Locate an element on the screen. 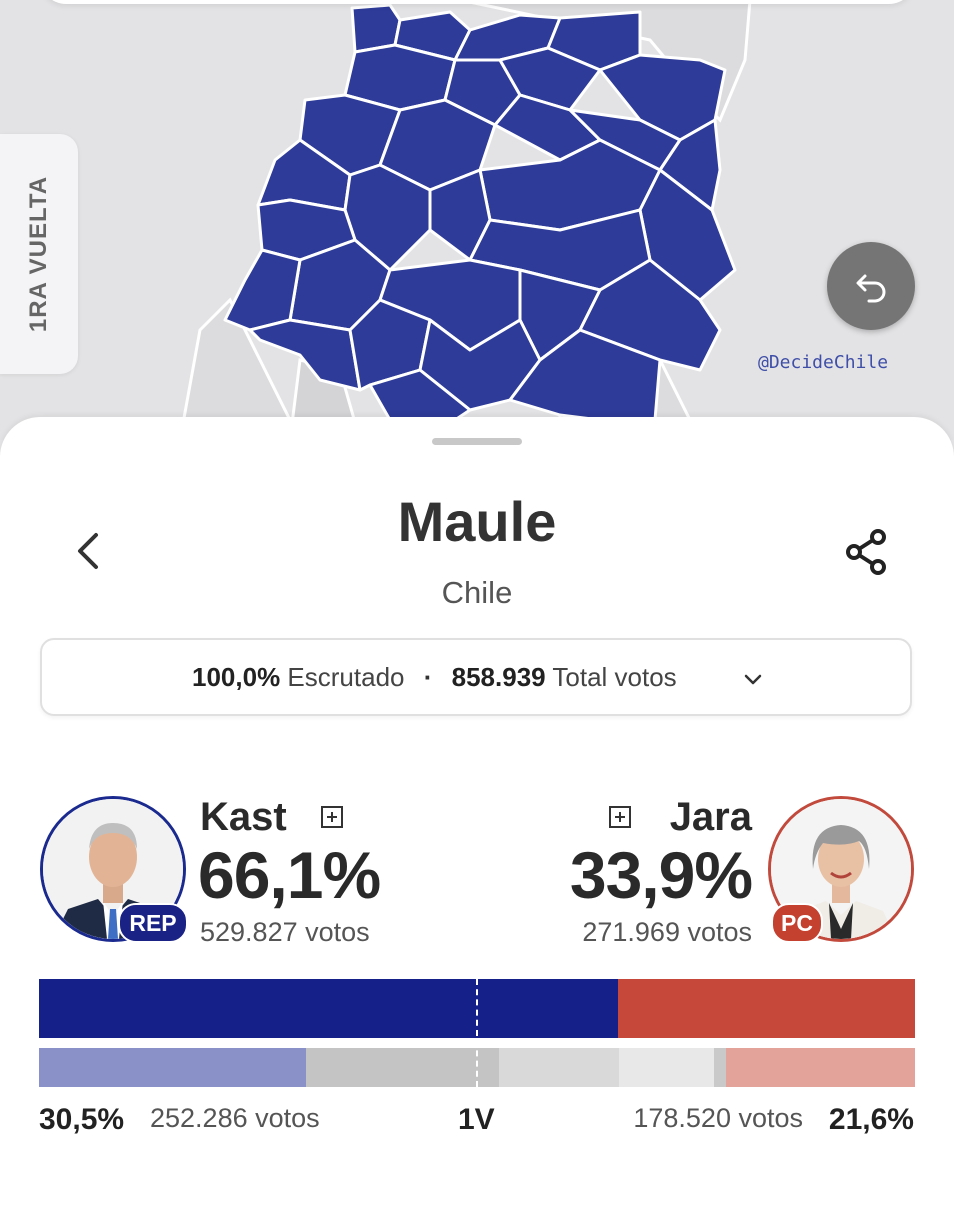 The image size is (954, 1217). share-icon is located at coordinates (866, 552).